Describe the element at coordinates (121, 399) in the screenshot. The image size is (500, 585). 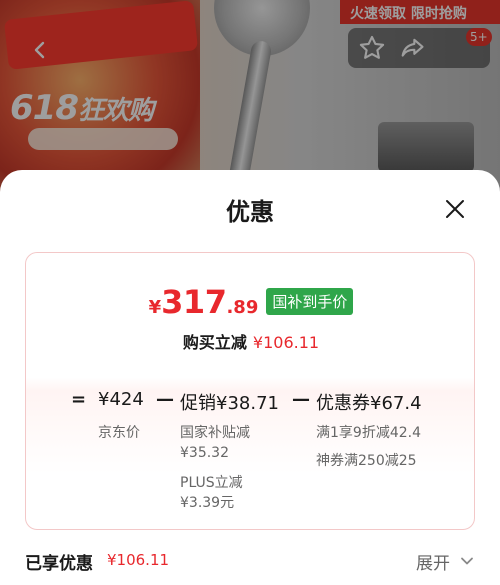
I see `jd-price-value: ¥424` at that location.